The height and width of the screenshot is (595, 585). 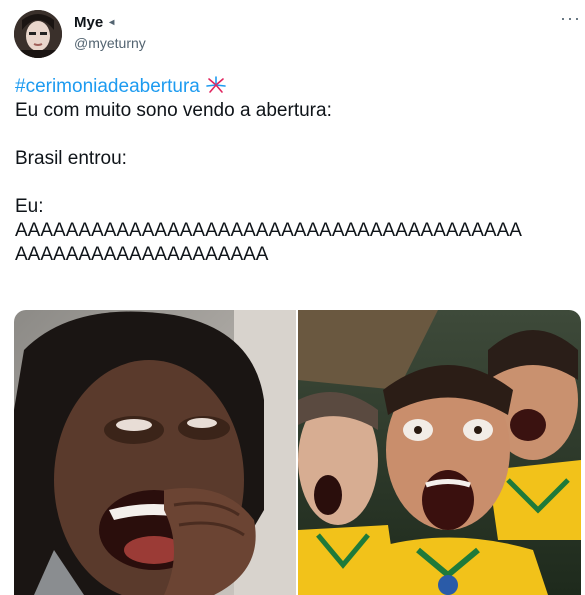 I want to click on tweet-line-1: Eu com muito sono vendo a abertura:, so click(x=173, y=110).